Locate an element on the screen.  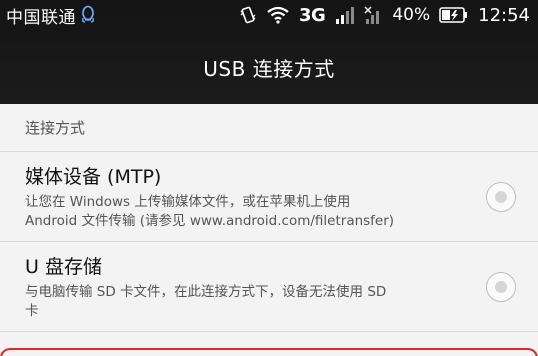
option-title: U 盘存储 is located at coordinates (63, 267).